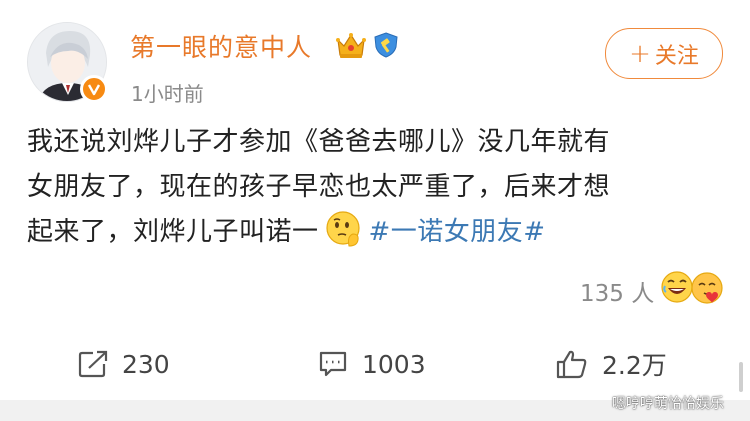  I want to click on thumbs-up-icon, so click(571, 364).